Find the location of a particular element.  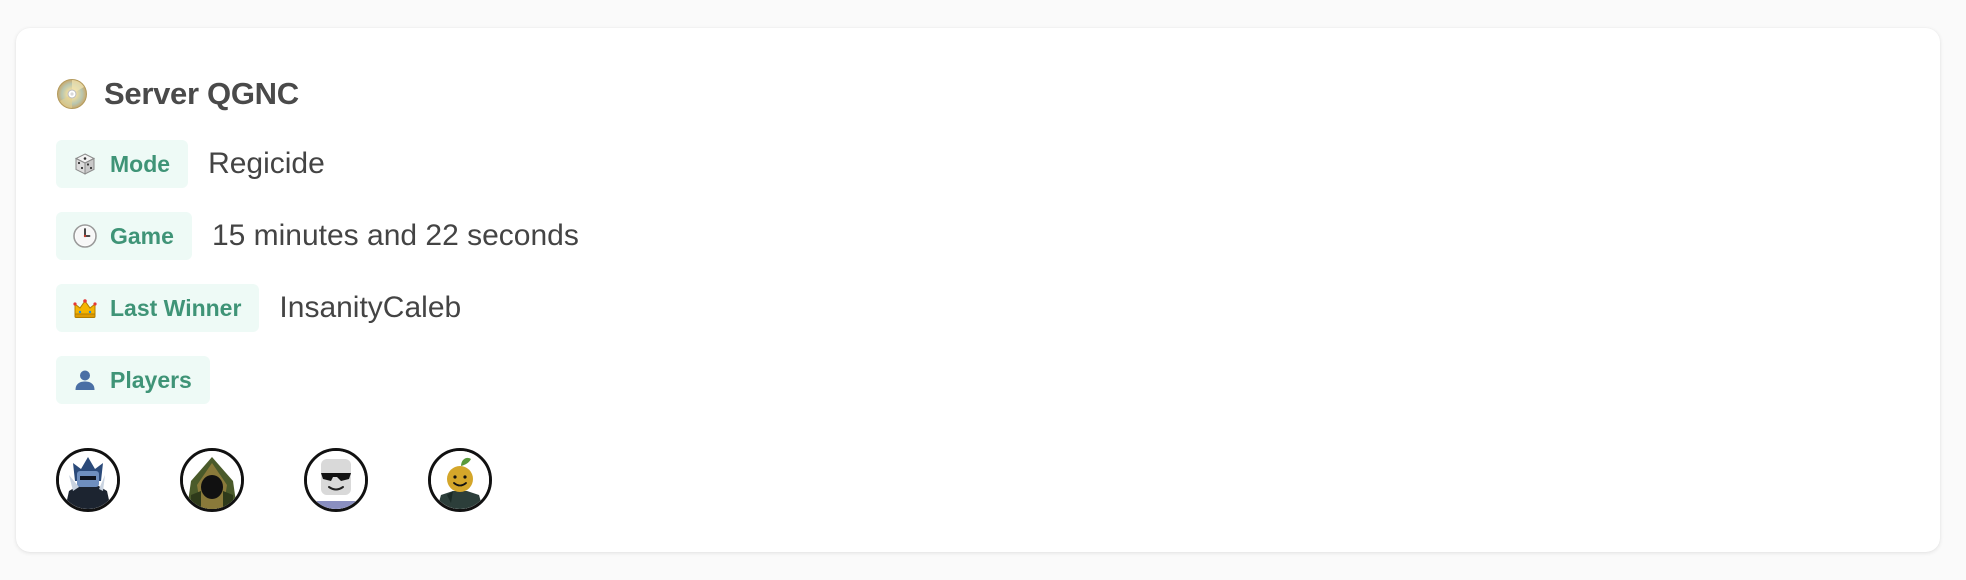

players-tag: Players is located at coordinates (133, 380).